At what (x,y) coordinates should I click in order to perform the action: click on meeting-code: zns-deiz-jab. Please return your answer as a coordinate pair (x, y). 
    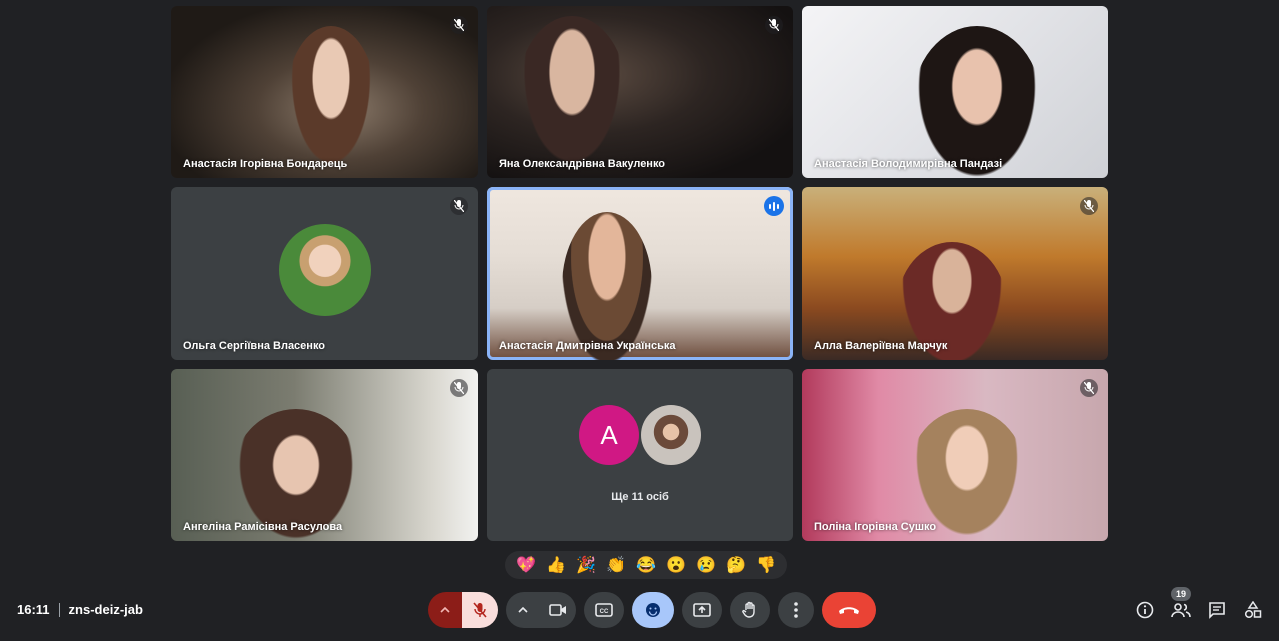
    Looking at the image, I should click on (106, 609).